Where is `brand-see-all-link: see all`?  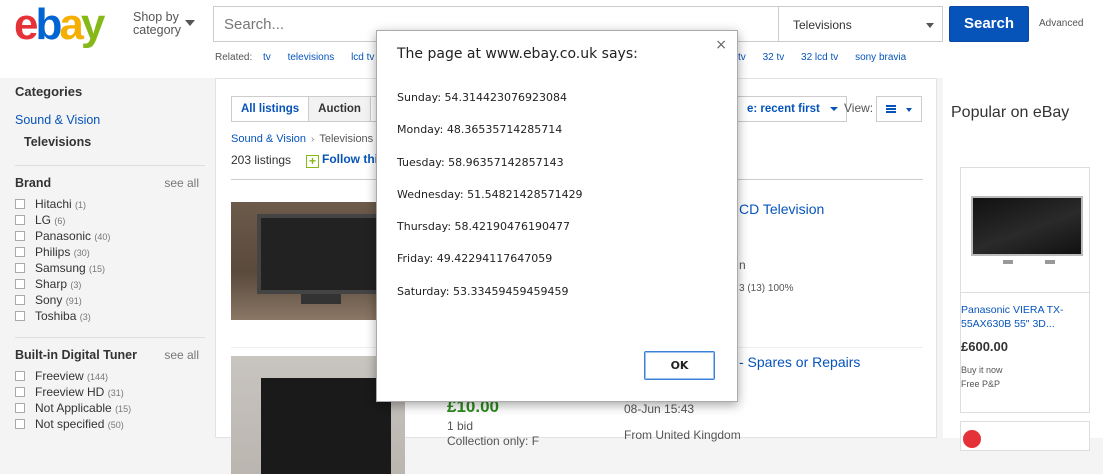
brand-see-all-link: see all is located at coordinates (181, 183).